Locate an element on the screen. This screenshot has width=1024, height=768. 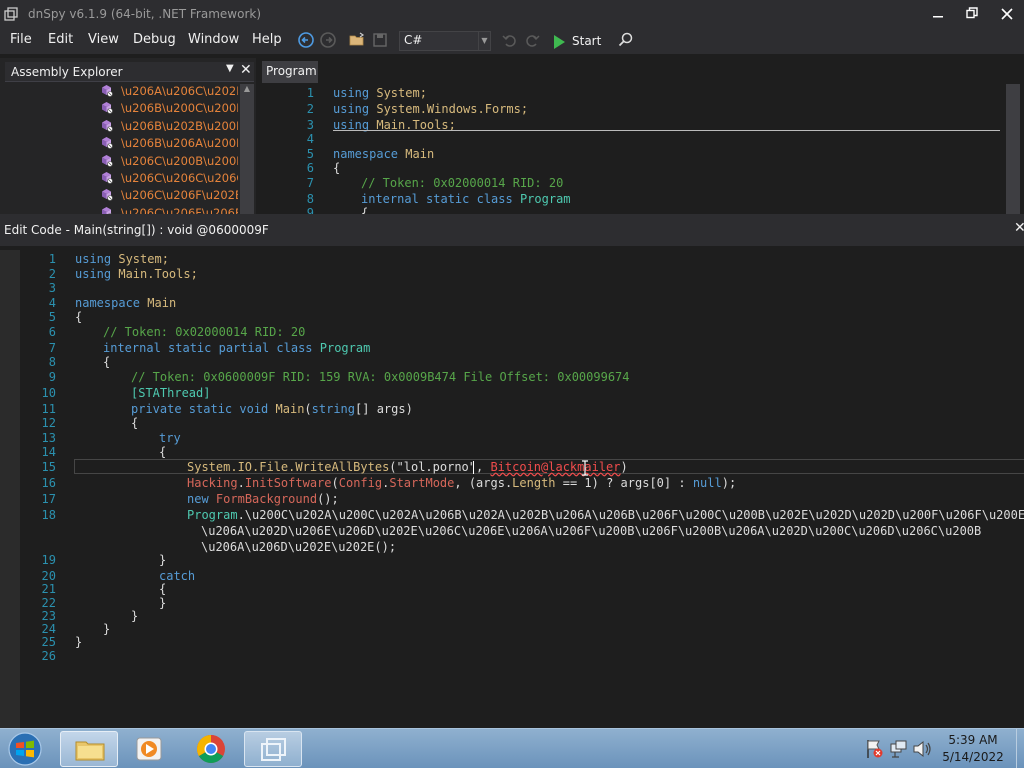
assembly-tree-item: \u206C\u200B\u200F\ is located at coordinates (169, 162).